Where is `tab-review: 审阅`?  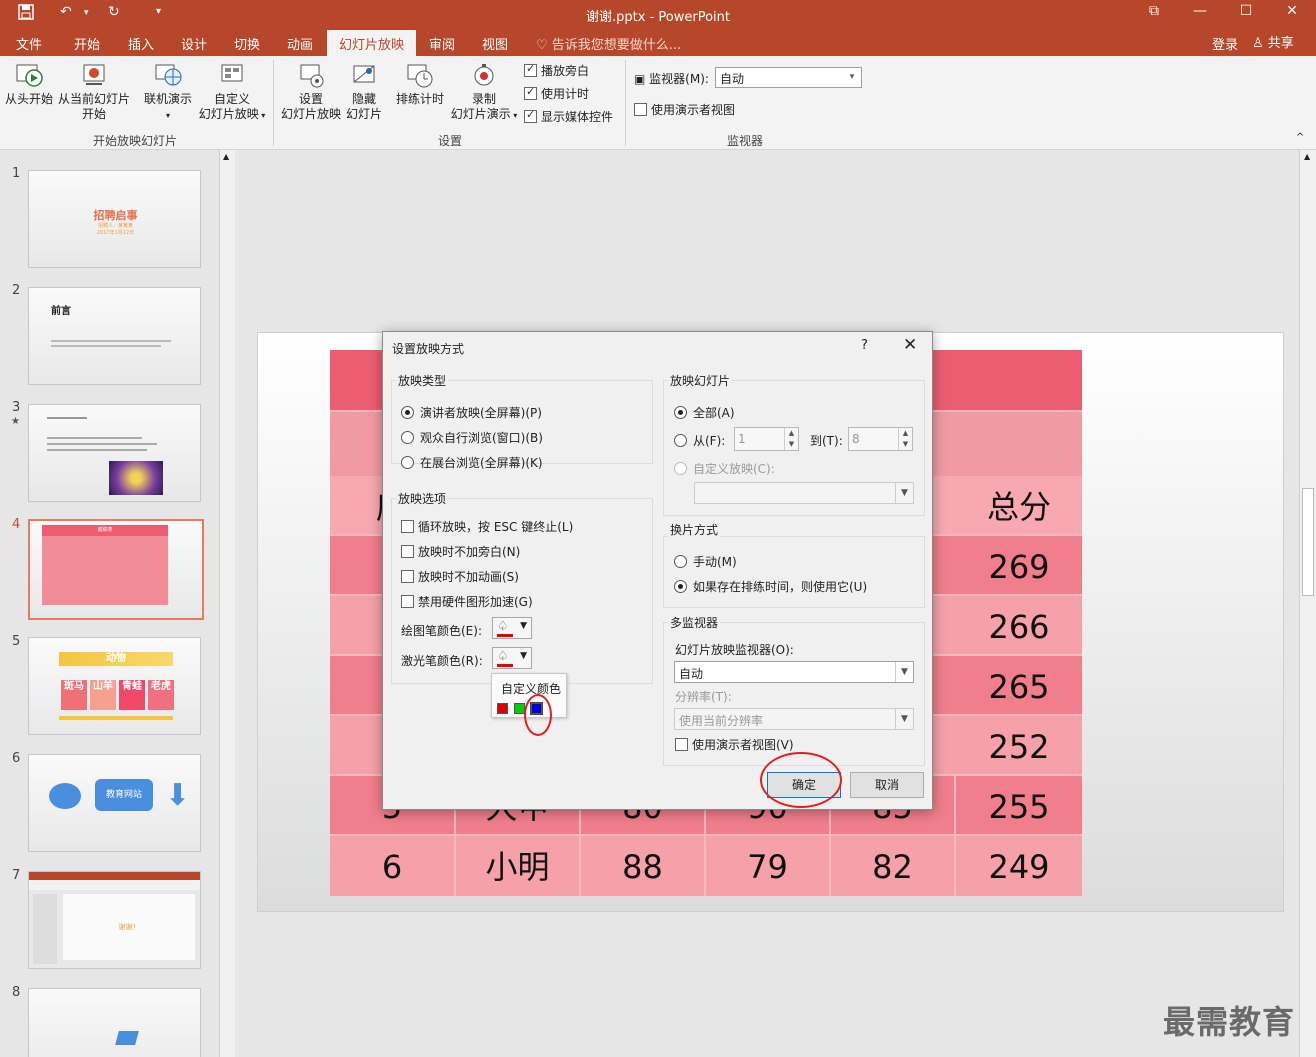 tab-review: 审阅 is located at coordinates (442, 43).